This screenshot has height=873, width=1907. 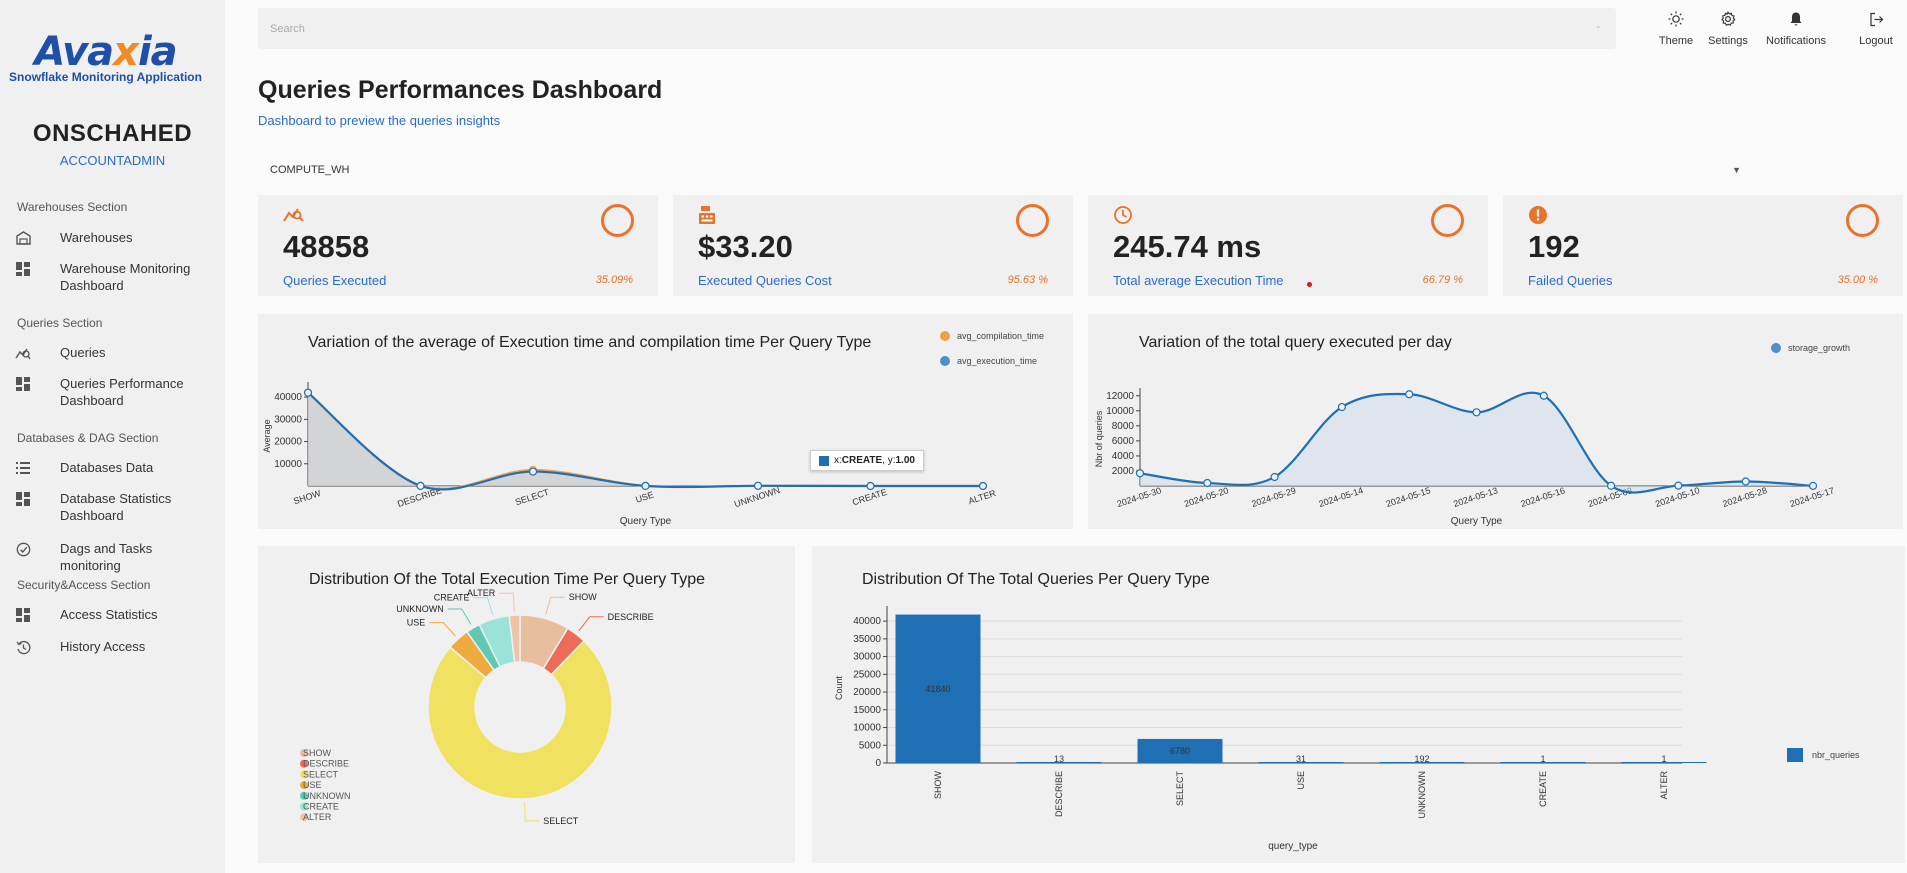 I want to click on kpi-card-queries-executed: 48858 Queries Executed 35.09%, so click(x=458, y=245).